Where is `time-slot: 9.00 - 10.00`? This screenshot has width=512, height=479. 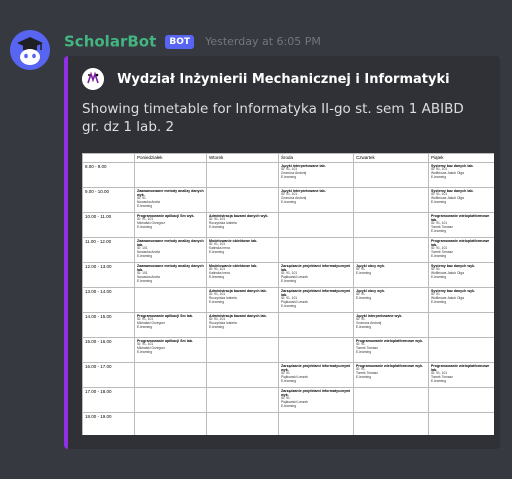
time-slot: 9.00 - 10.00 is located at coordinates (108, 200).